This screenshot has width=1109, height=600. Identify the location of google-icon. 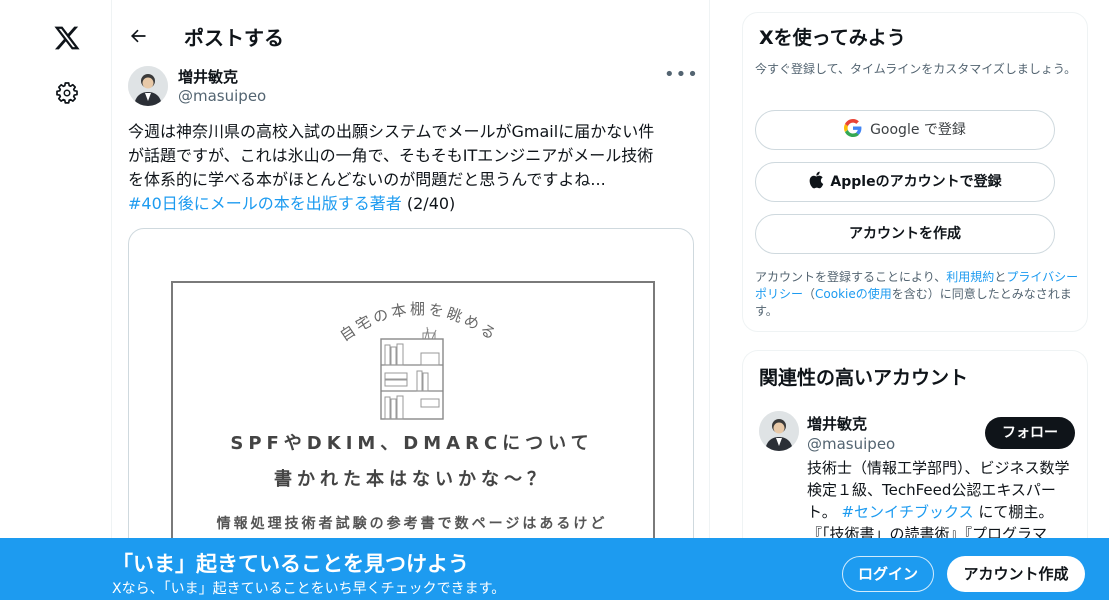
(853, 128).